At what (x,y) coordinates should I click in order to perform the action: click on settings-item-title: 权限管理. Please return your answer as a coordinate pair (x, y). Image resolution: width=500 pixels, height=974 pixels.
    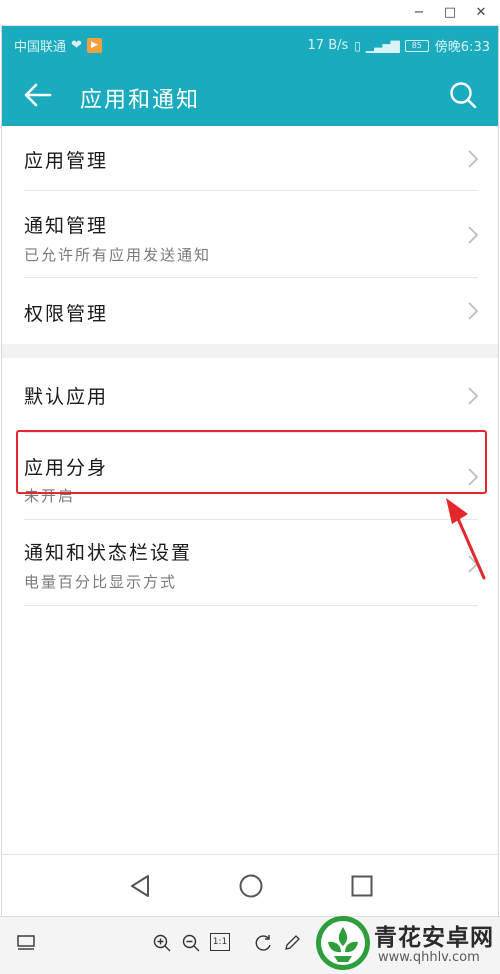
    Looking at the image, I should click on (66, 314).